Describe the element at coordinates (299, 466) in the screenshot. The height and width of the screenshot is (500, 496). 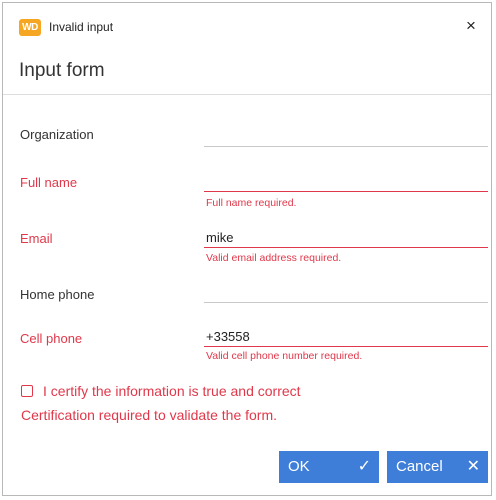
I see `ok-button-label: OK` at that location.